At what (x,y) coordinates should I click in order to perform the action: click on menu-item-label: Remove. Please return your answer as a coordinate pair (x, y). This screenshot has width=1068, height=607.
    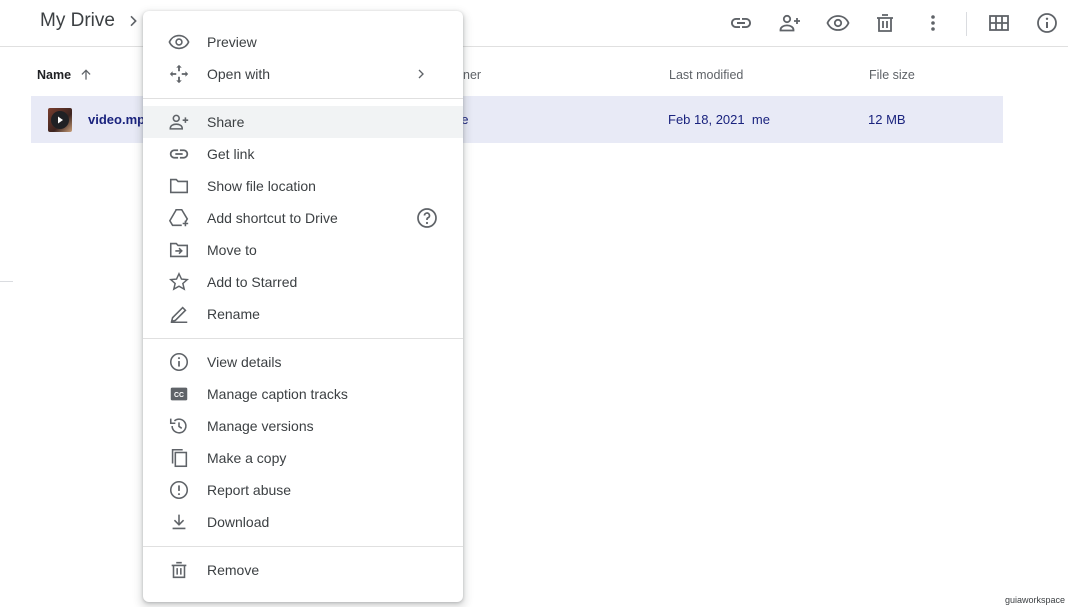
    Looking at the image, I should click on (233, 570).